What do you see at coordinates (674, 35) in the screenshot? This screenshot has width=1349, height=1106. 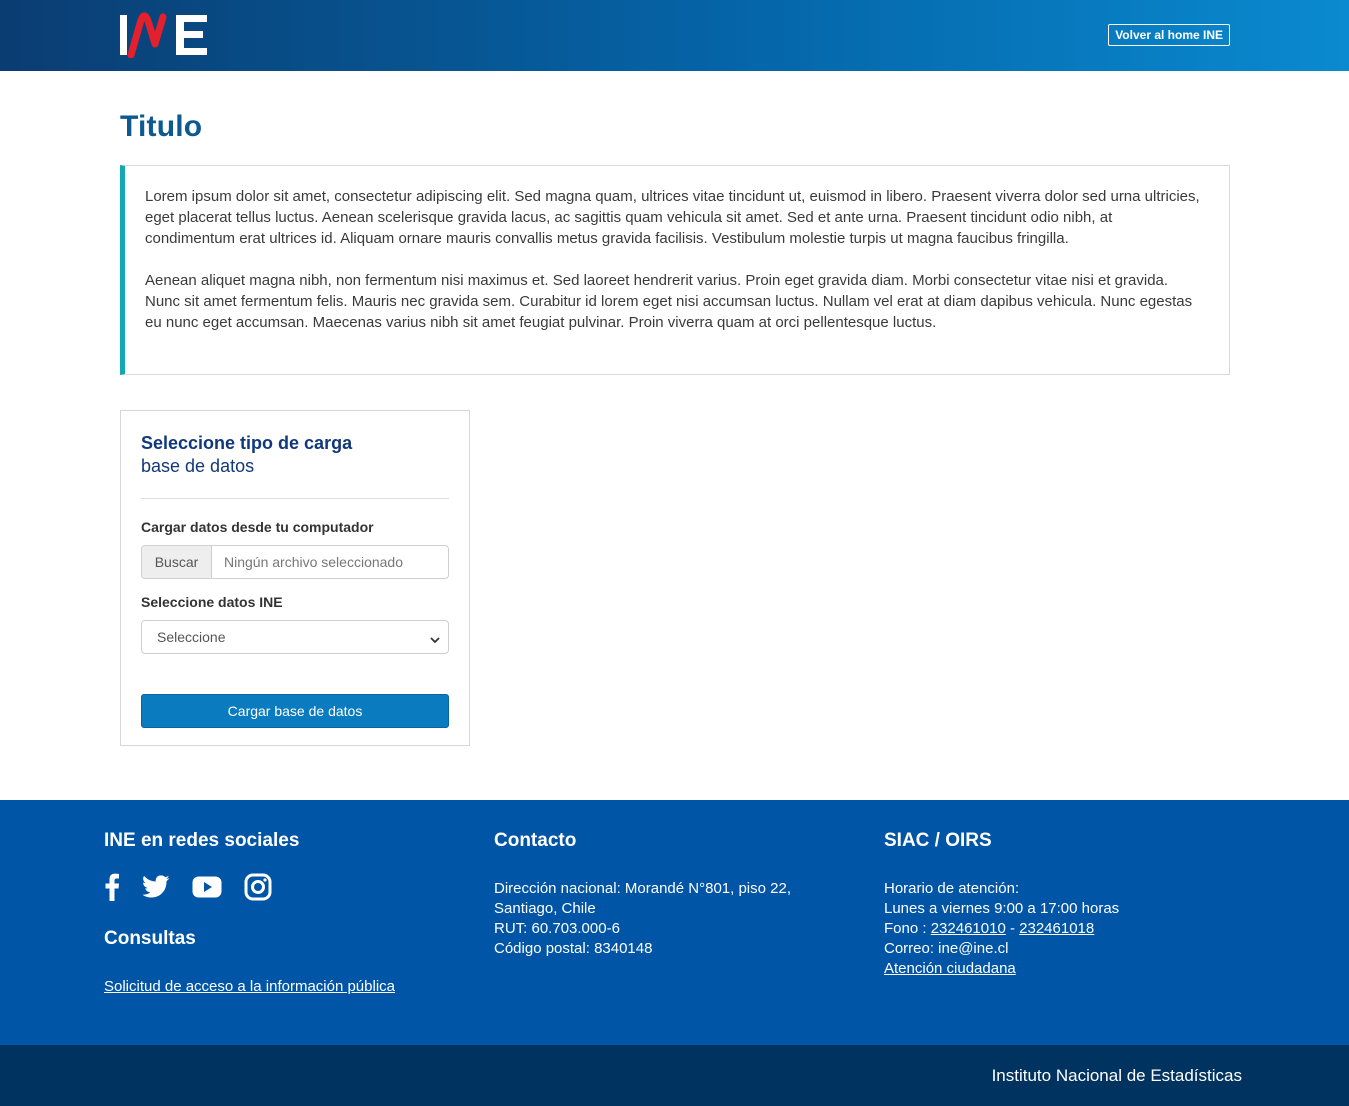 I see `site-header: Volver al home INE` at bounding box center [674, 35].